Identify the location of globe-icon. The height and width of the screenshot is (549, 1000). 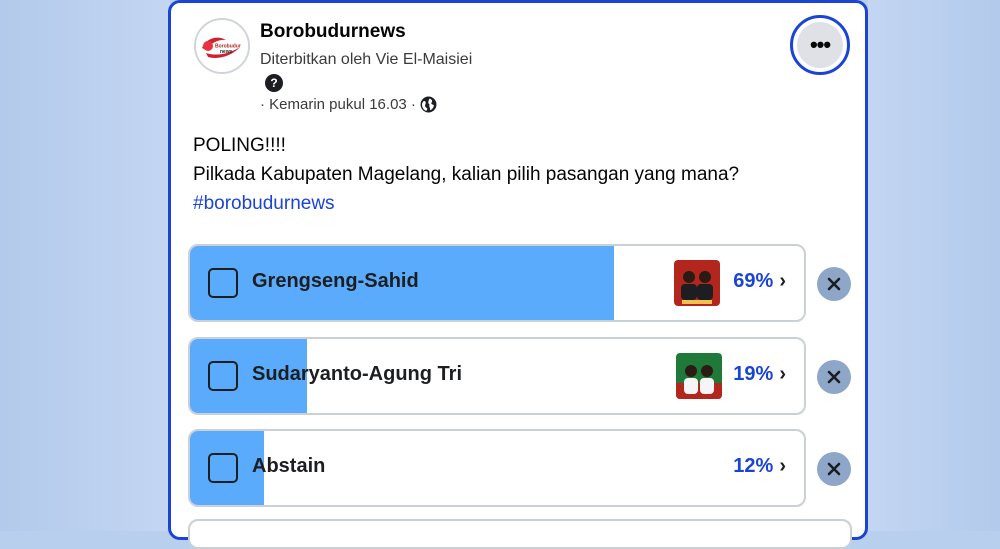
(428, 104).